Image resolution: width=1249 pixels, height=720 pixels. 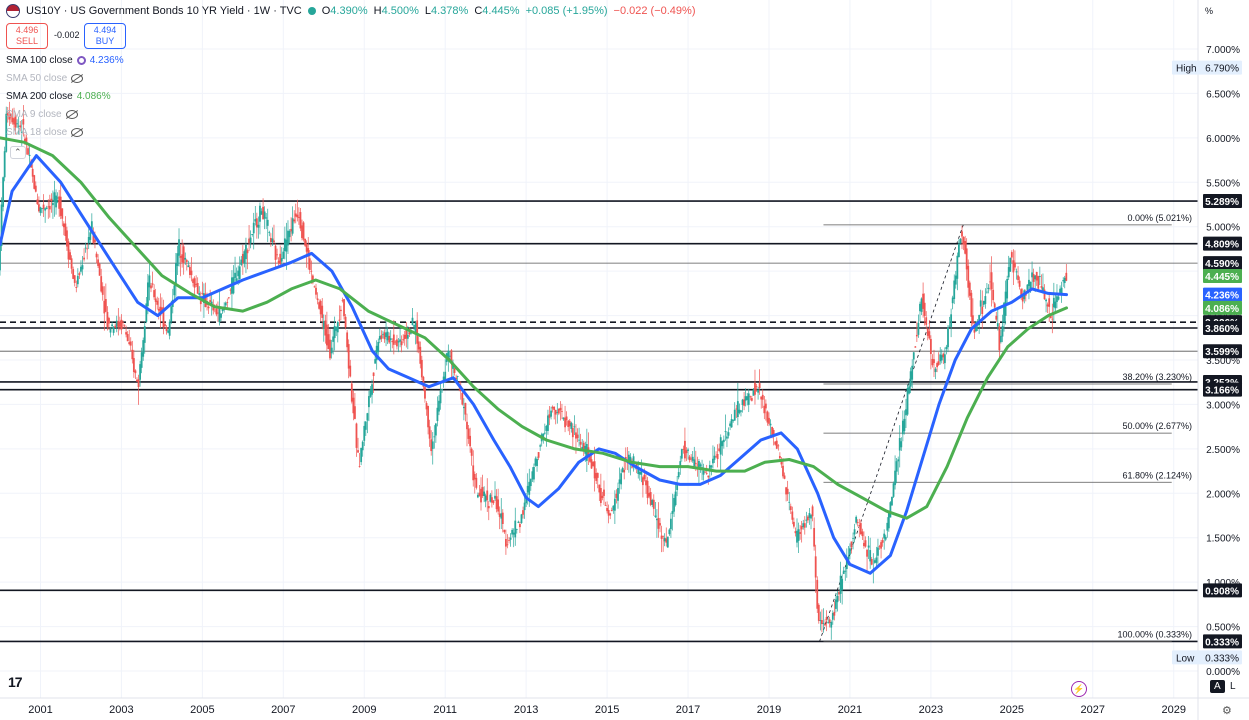 I want to click on indicator-name: SMA 100 close, so click(x=39, y=60).